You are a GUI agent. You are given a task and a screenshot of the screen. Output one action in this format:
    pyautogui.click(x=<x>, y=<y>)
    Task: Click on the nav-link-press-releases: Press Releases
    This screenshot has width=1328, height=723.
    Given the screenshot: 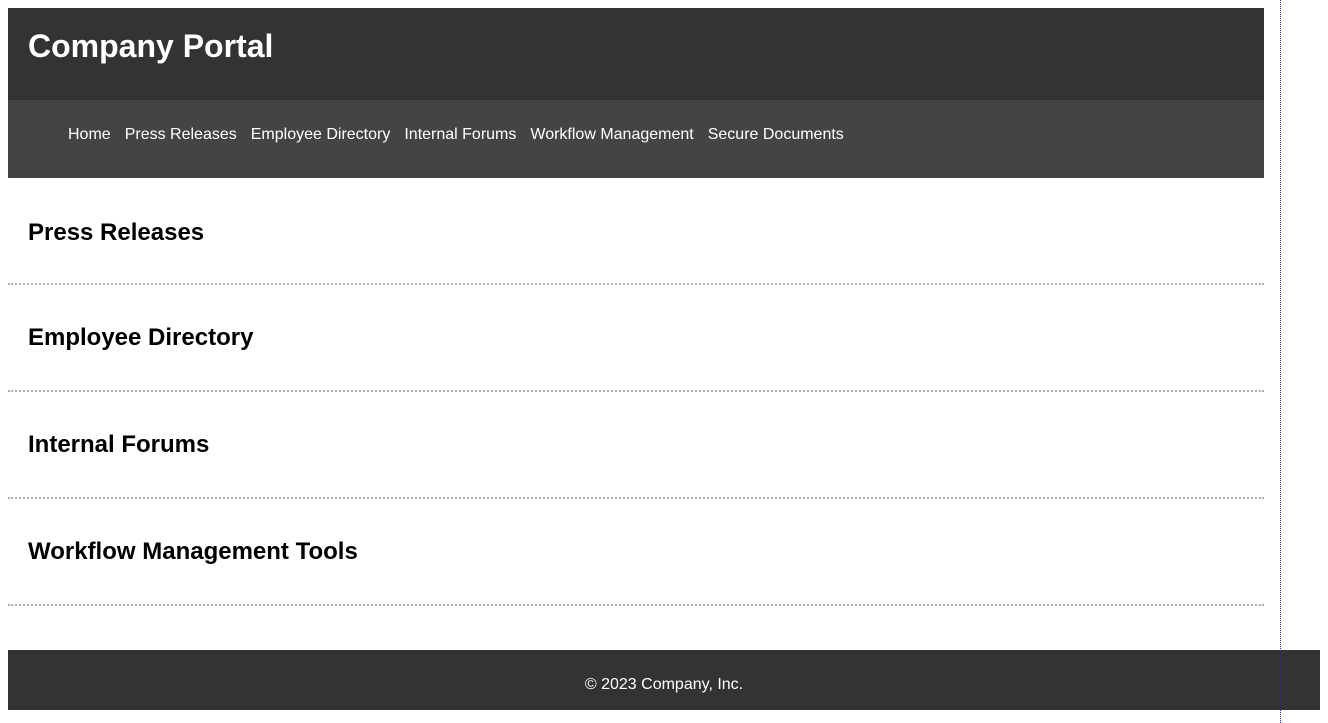 What is the action you would take?
    pyautogui.click(x=181, y=134)
    